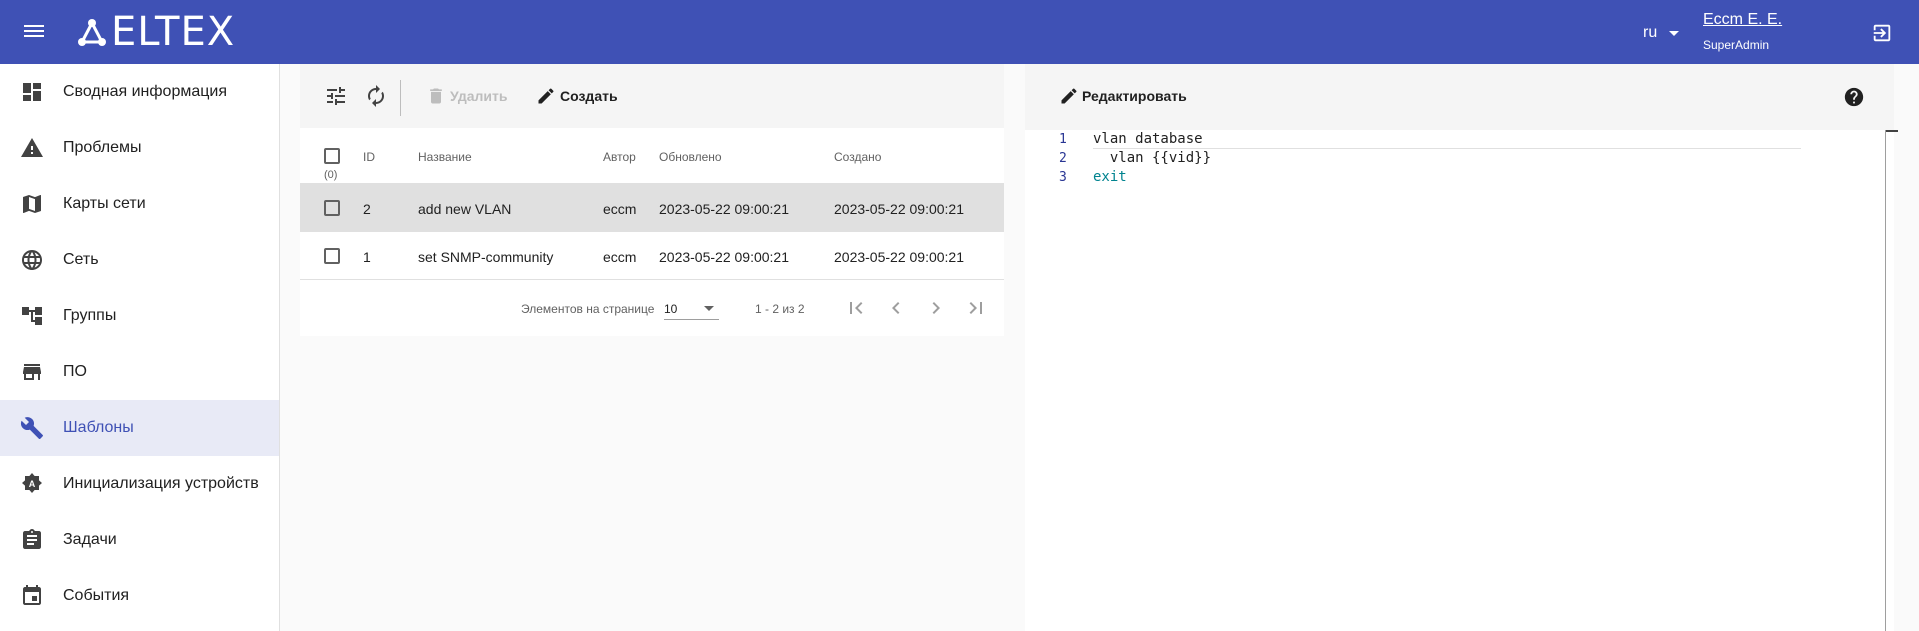 The width and height of the screenshot is (1919, 631). I want to click on delete-label: Удалить, so click(479, 96).